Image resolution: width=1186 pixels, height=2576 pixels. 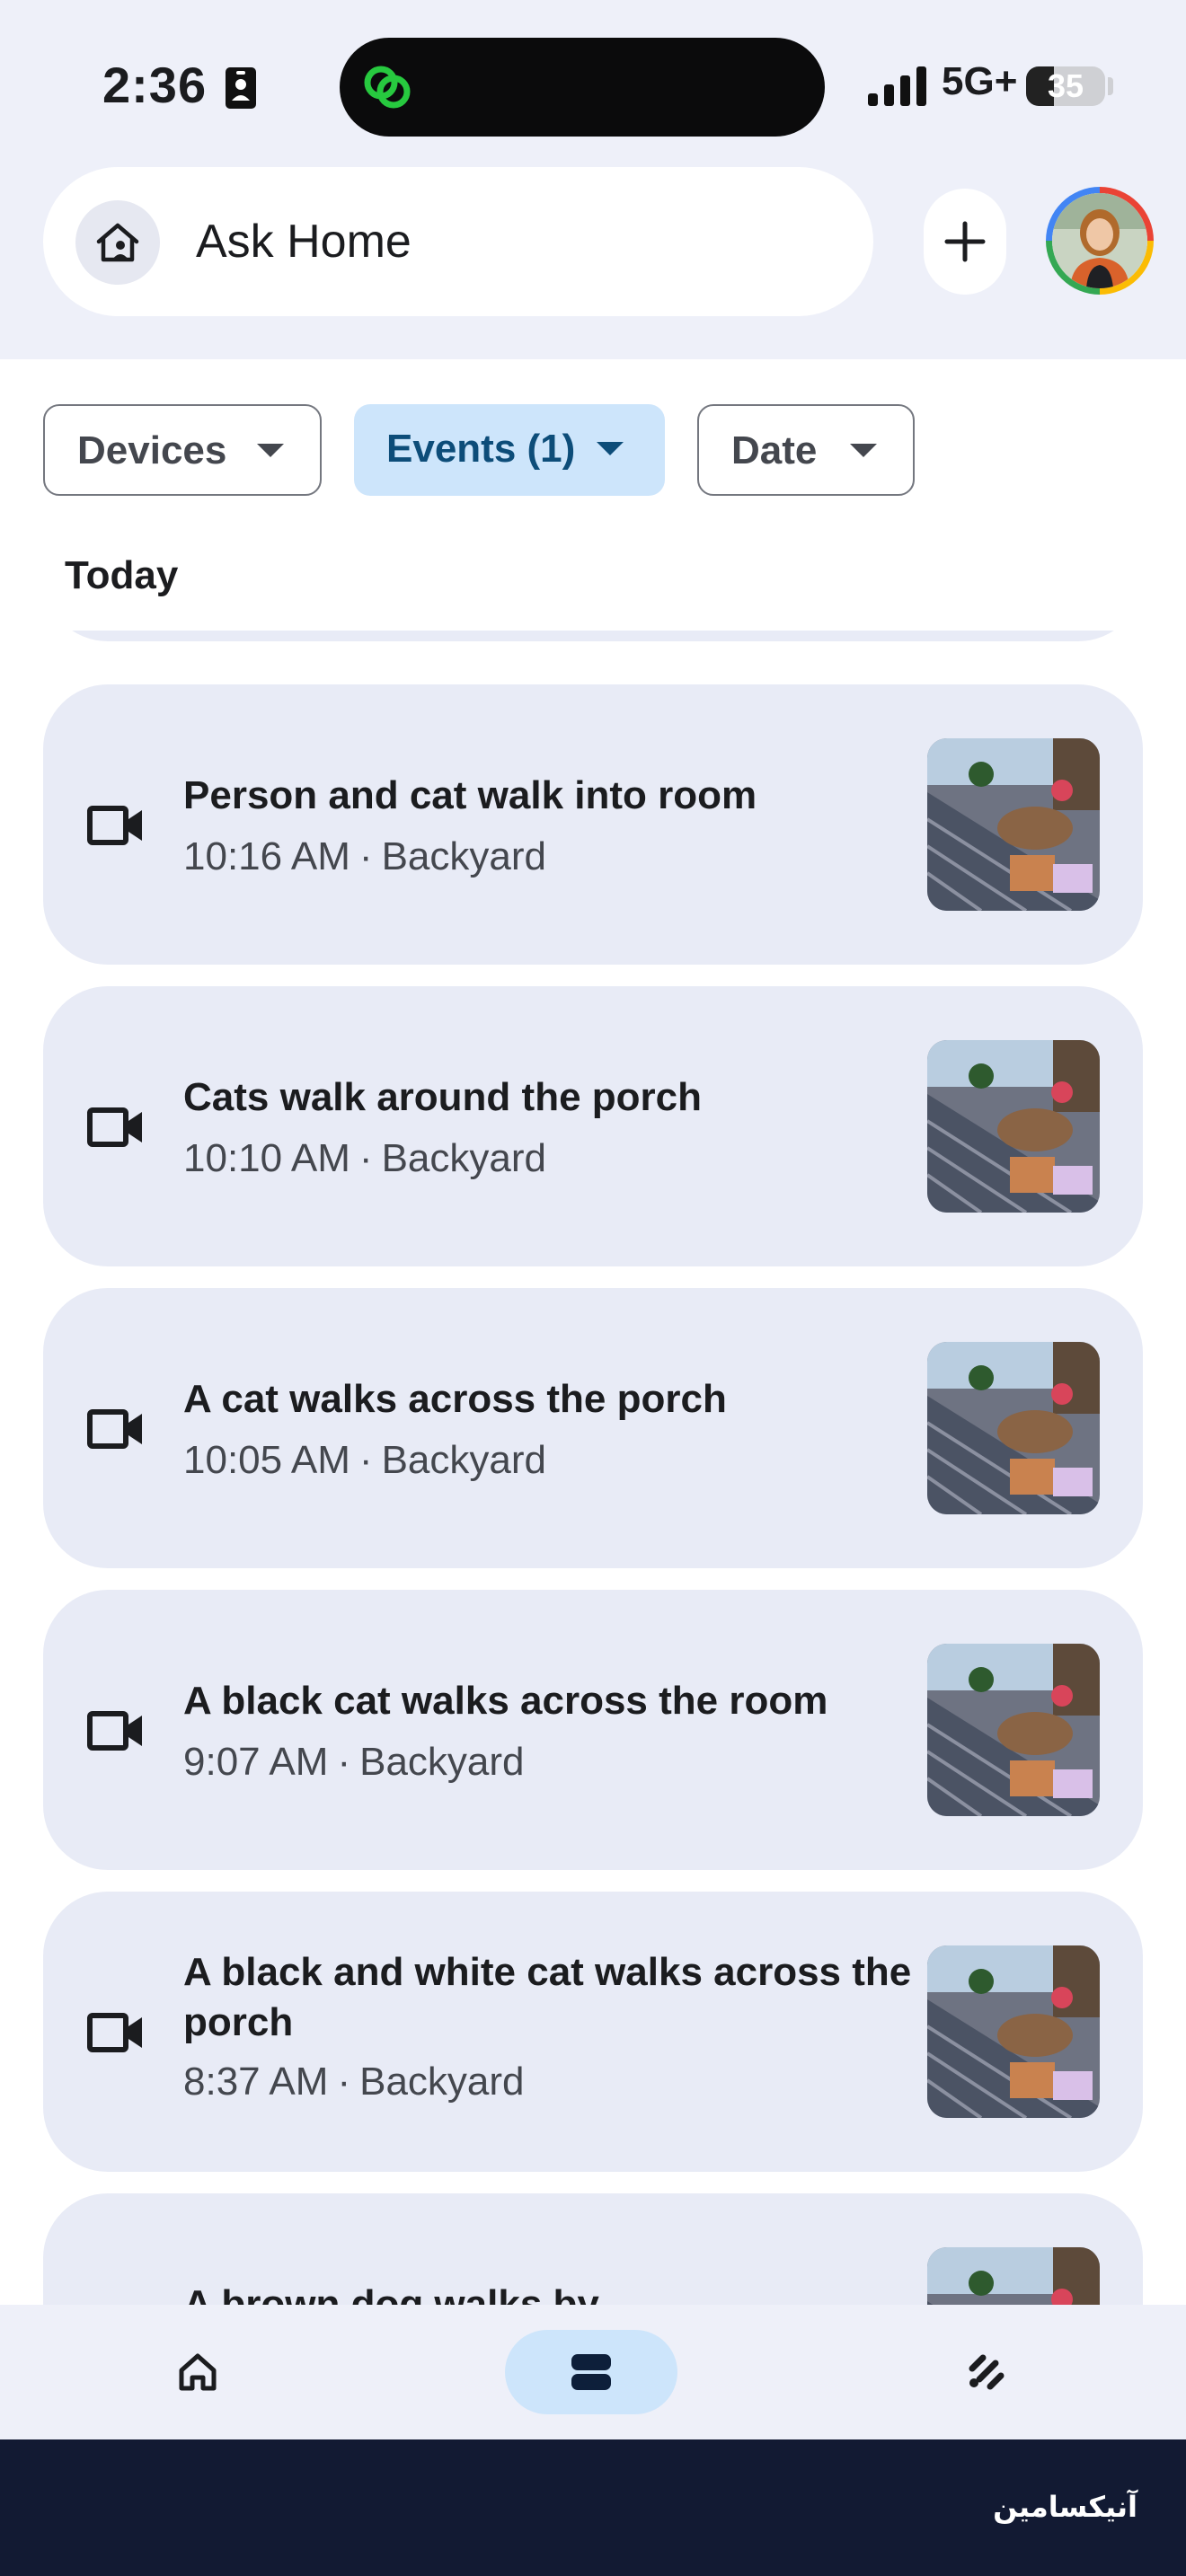 What do you see at coordinates (980, 81) in the screenshot?
I see `network-type: 5G+` at bounding box center [980, 81].